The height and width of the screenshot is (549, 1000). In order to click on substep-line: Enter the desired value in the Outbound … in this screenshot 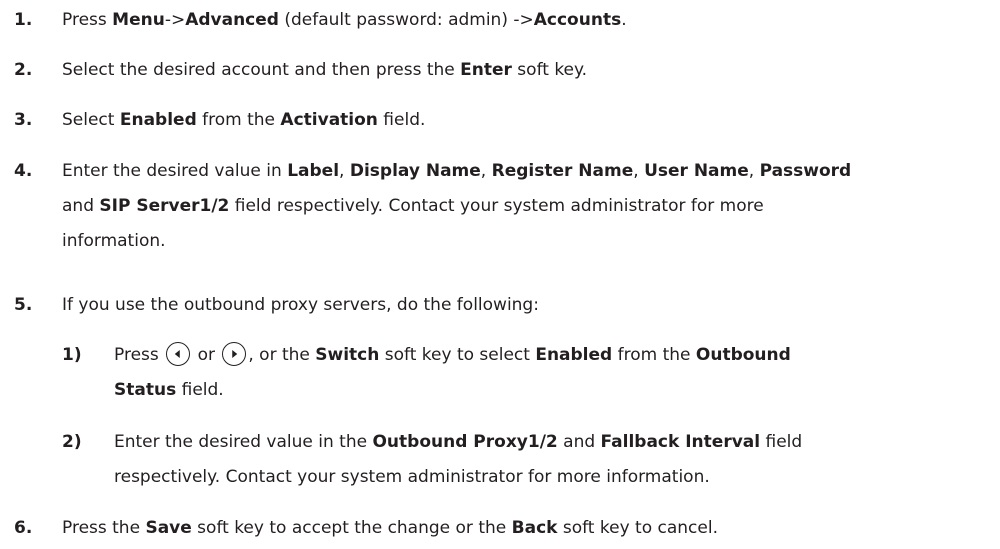, I will do `click(458, 442)`.